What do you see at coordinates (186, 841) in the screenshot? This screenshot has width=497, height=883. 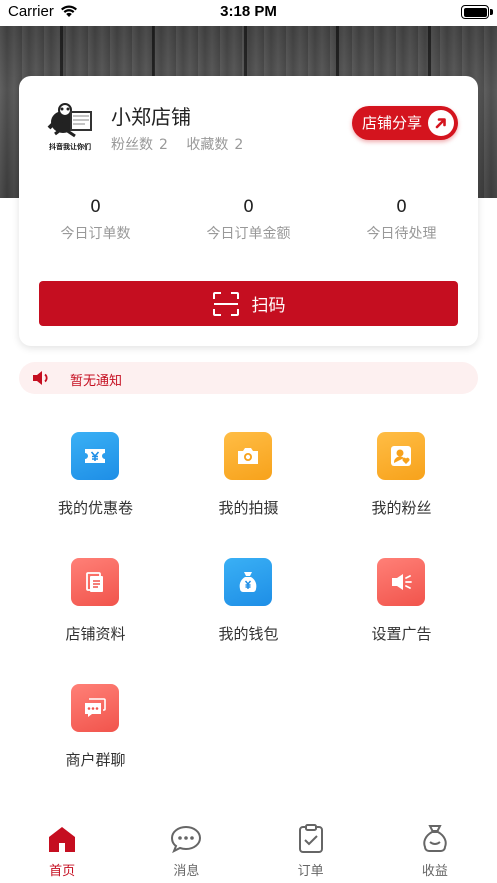 I see `message-icon` at bounding box center [186, 841].